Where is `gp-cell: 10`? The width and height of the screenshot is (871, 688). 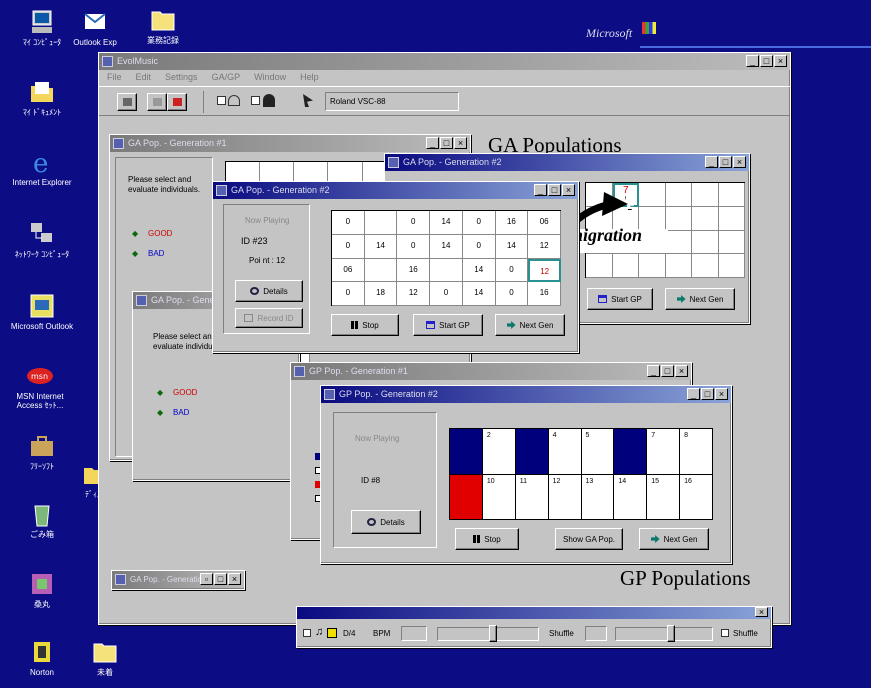
gp-cell: 10 is located at coordinates (499, 497).